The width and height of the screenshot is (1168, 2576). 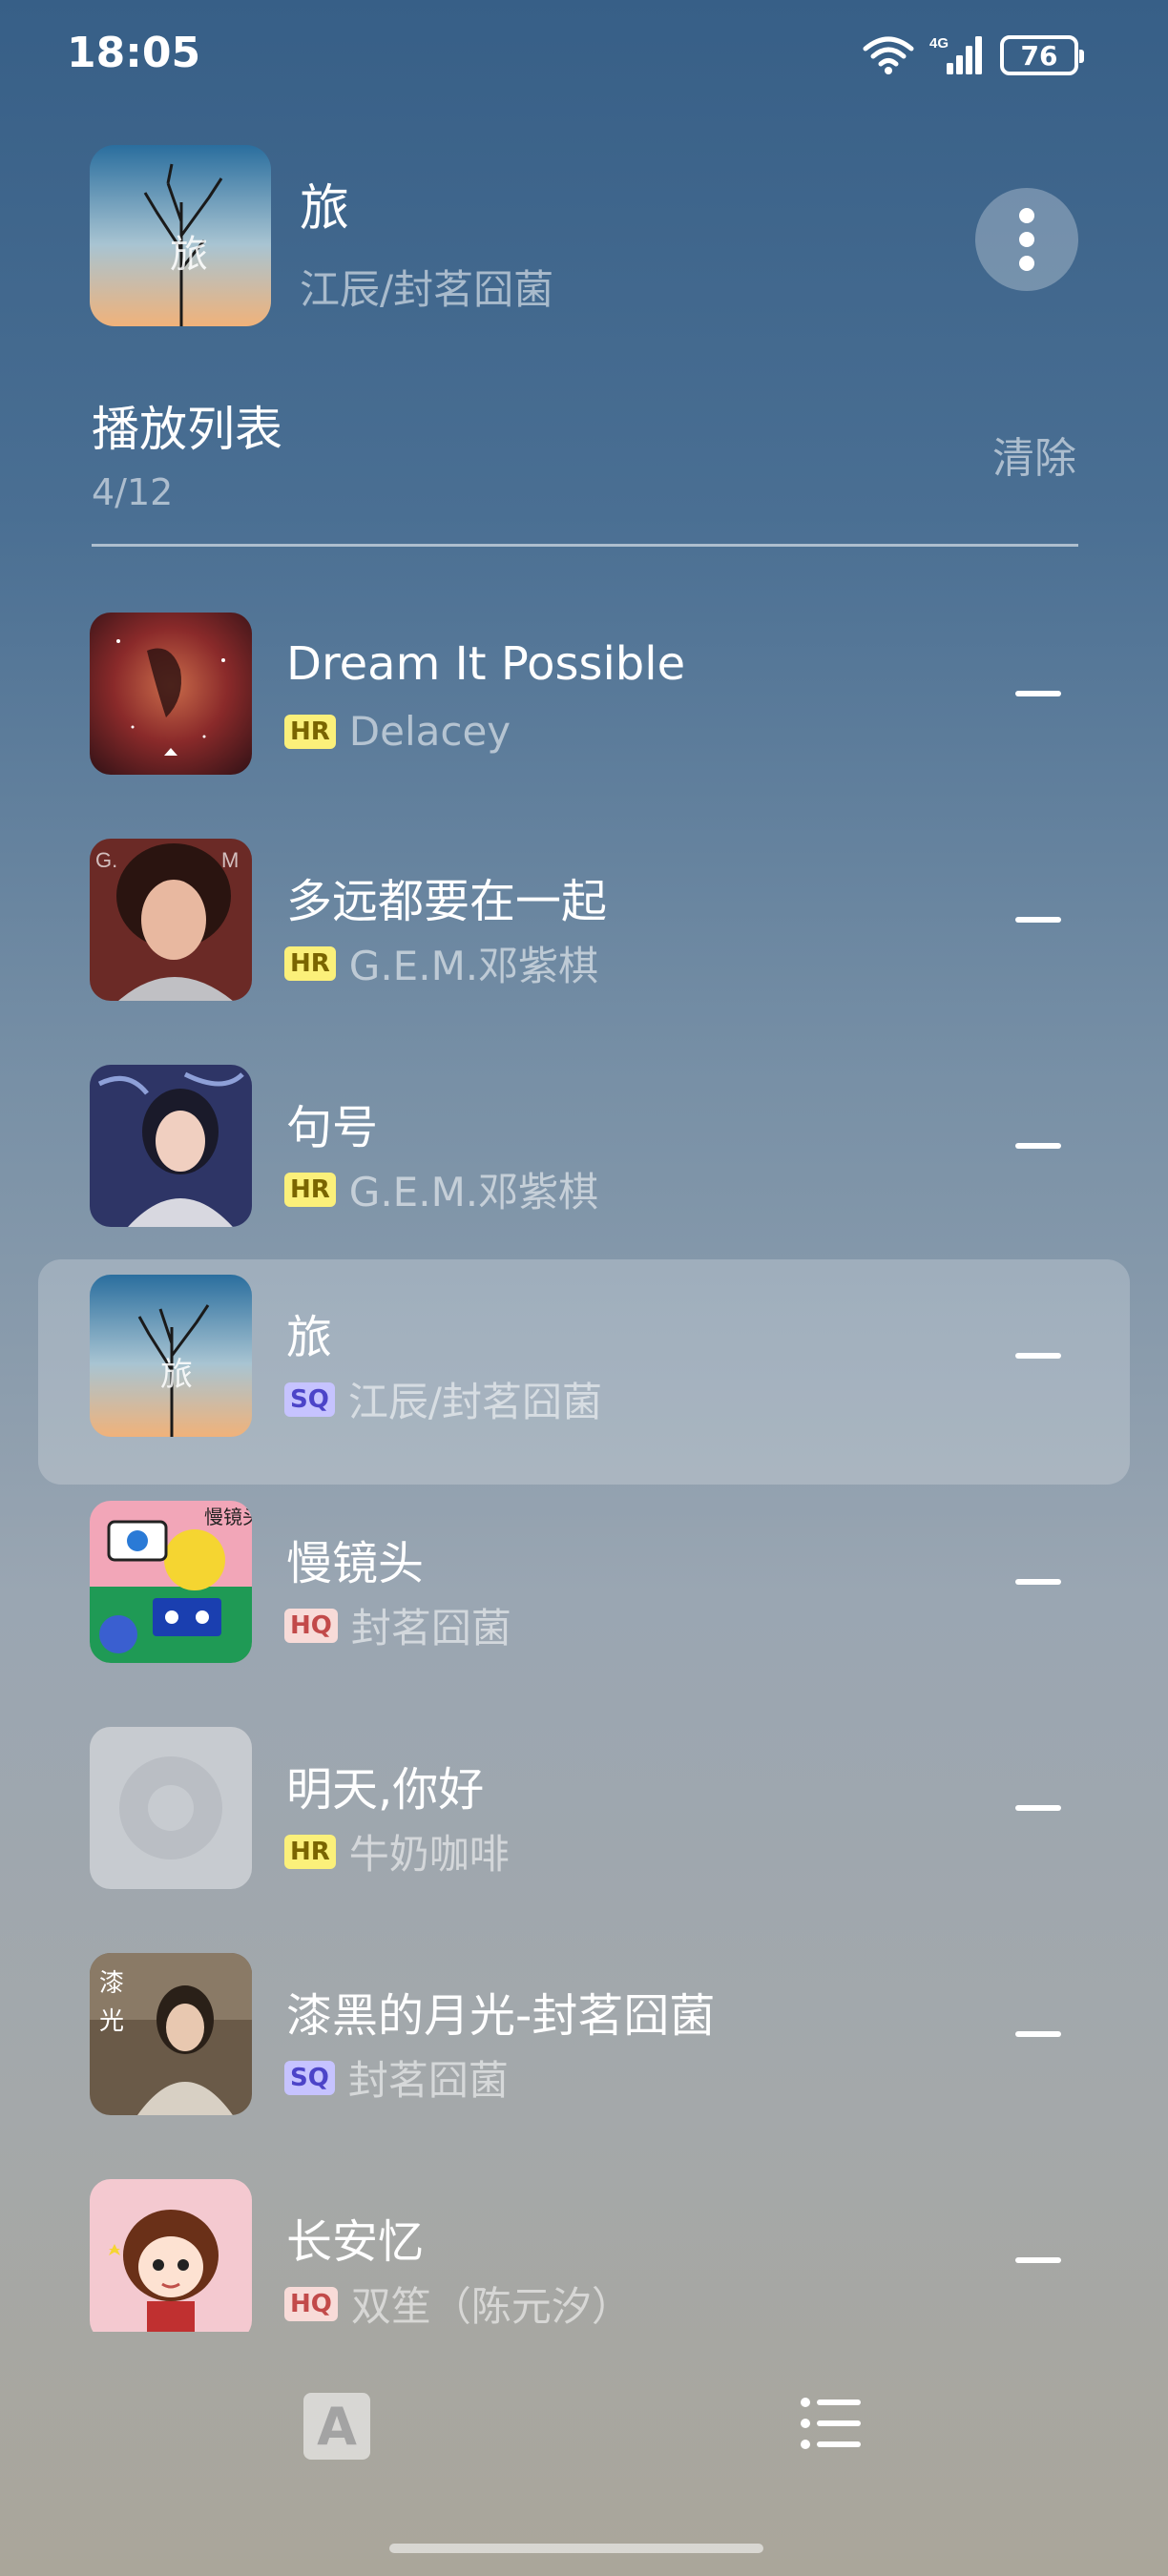 I want to click on track-title: 句号, so click(x=332, y=1127).